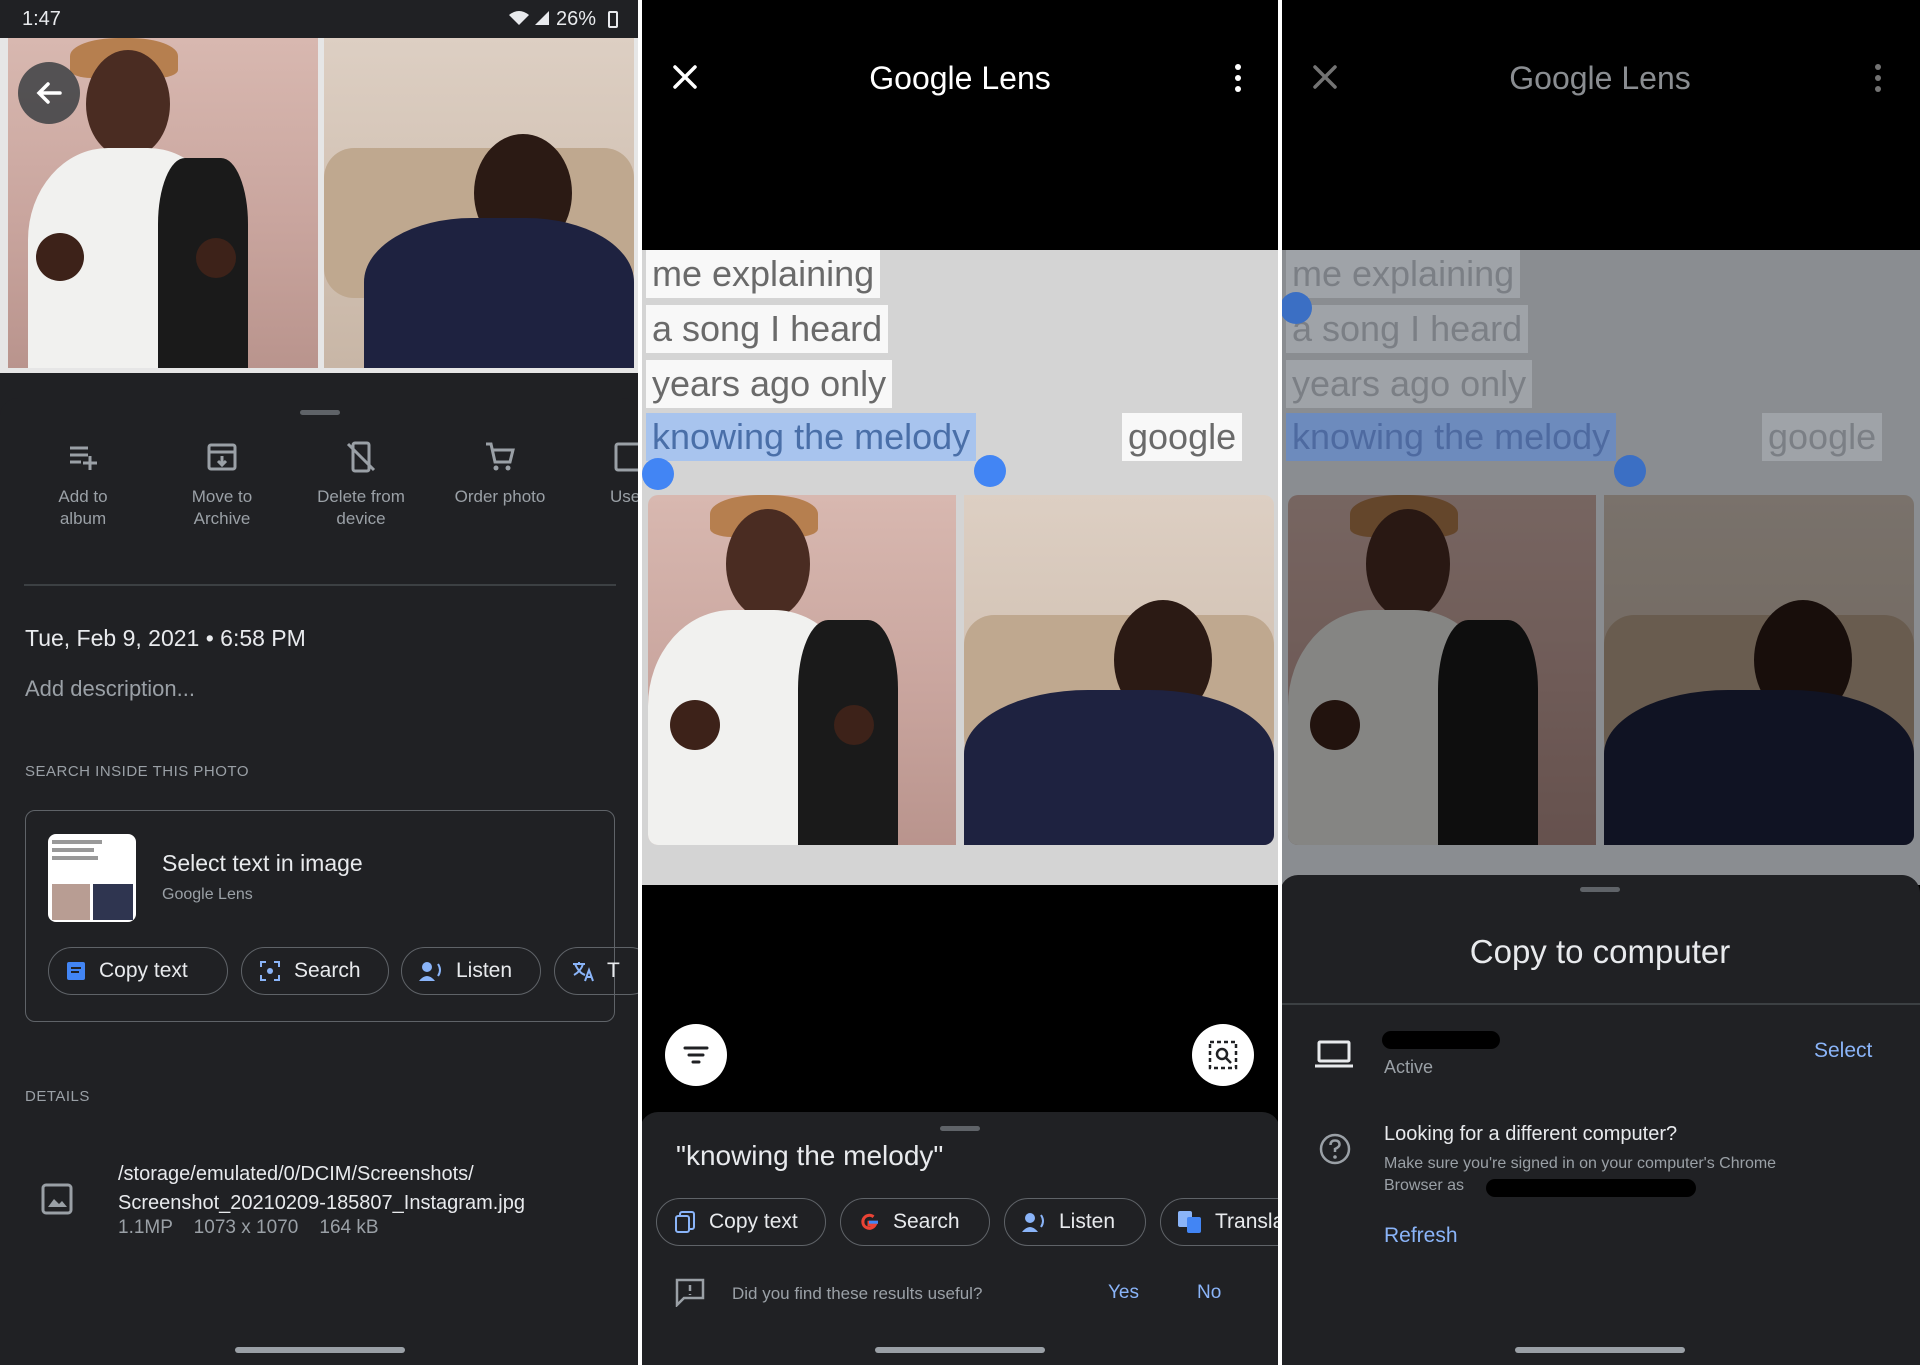 The width and height of the screenshot is (1920, 1365). I want to click on redacted-email, so click(1591, 1188).